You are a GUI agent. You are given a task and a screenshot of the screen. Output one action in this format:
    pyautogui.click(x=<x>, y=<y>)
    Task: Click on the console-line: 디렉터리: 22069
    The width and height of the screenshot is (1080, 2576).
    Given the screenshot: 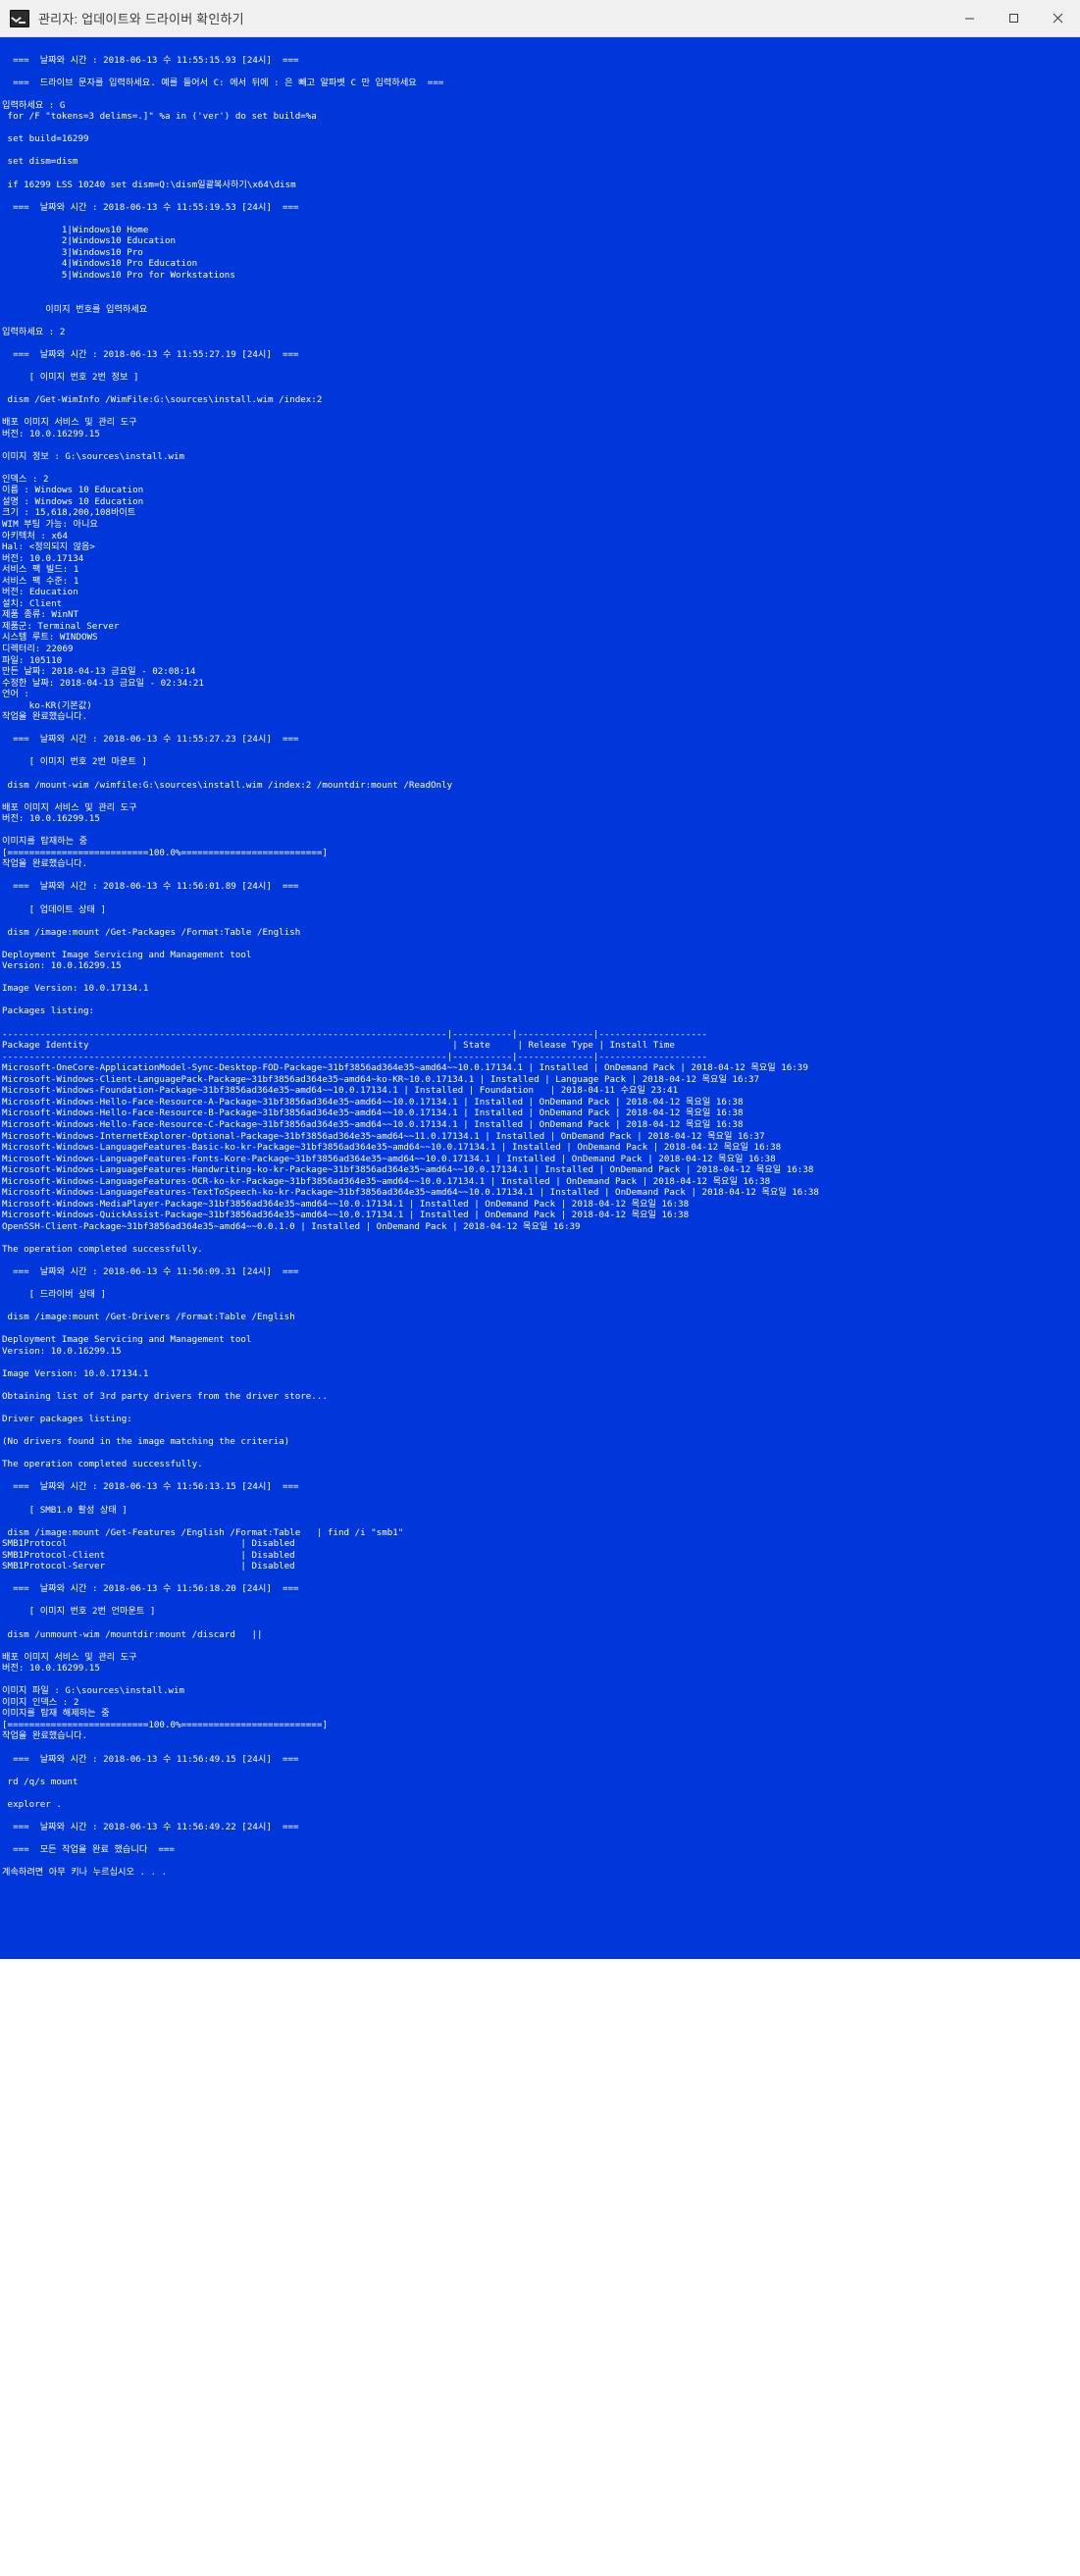 What is the action you would take?
    pyautogui.click(x=38, y=648)
    